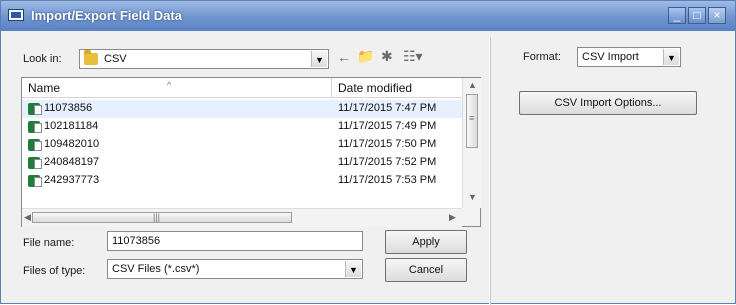  I want to click on table-row: 11073856 11/17/2015 7:47 PM, so click(242, 109).